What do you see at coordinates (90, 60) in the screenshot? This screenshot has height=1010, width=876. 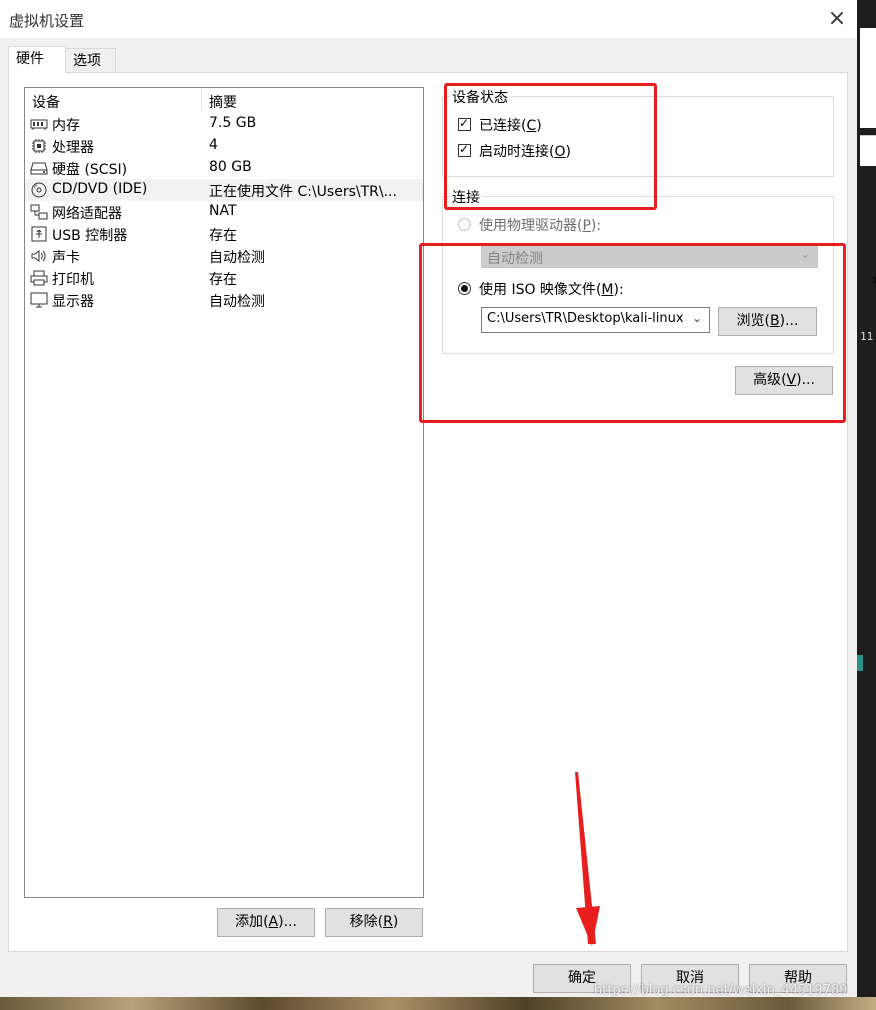 I see `tab-options: 选项` at bounding box center [90, 60].